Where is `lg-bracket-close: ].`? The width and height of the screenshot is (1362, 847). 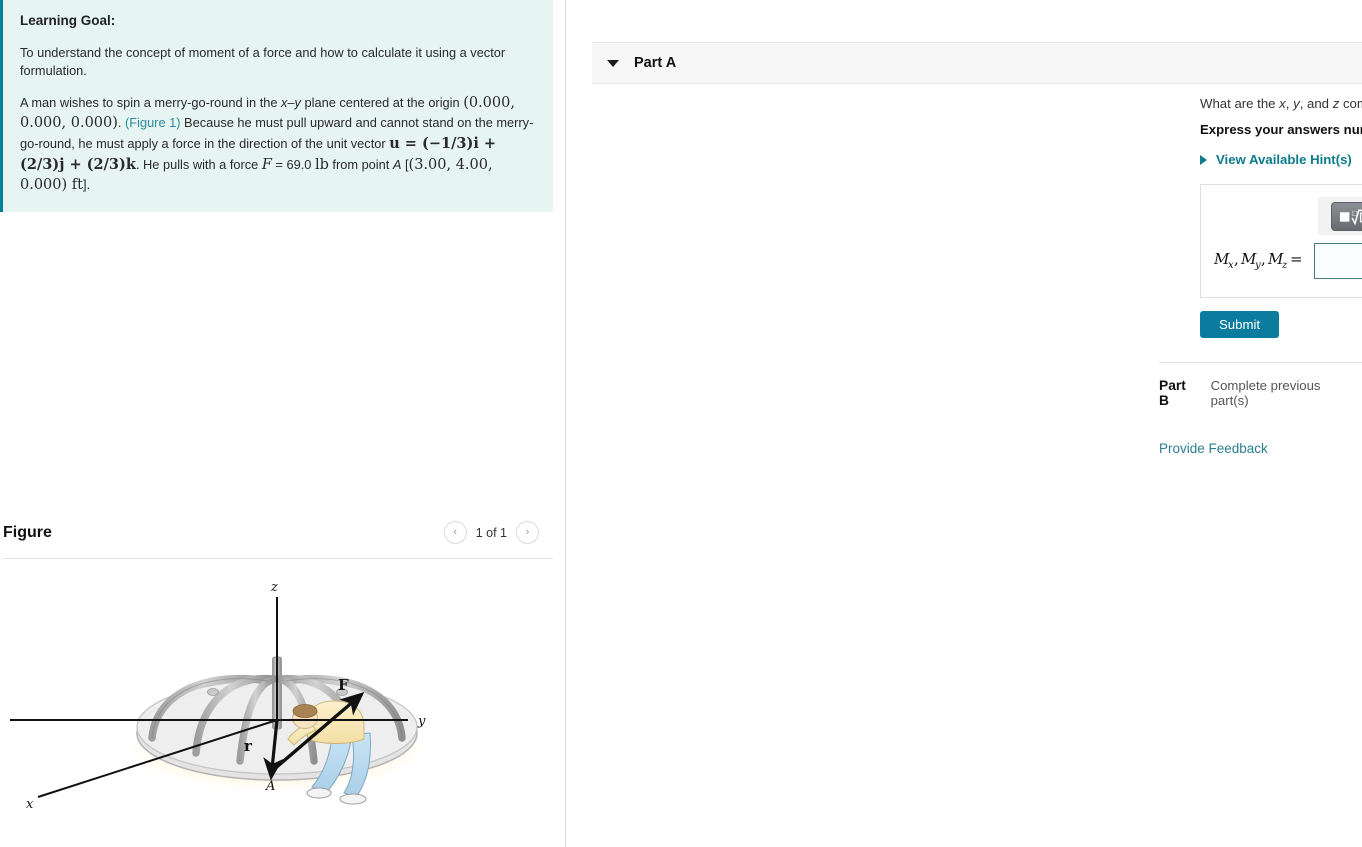 lg-bracket-close: ]. is located at coordinates (86, 185).